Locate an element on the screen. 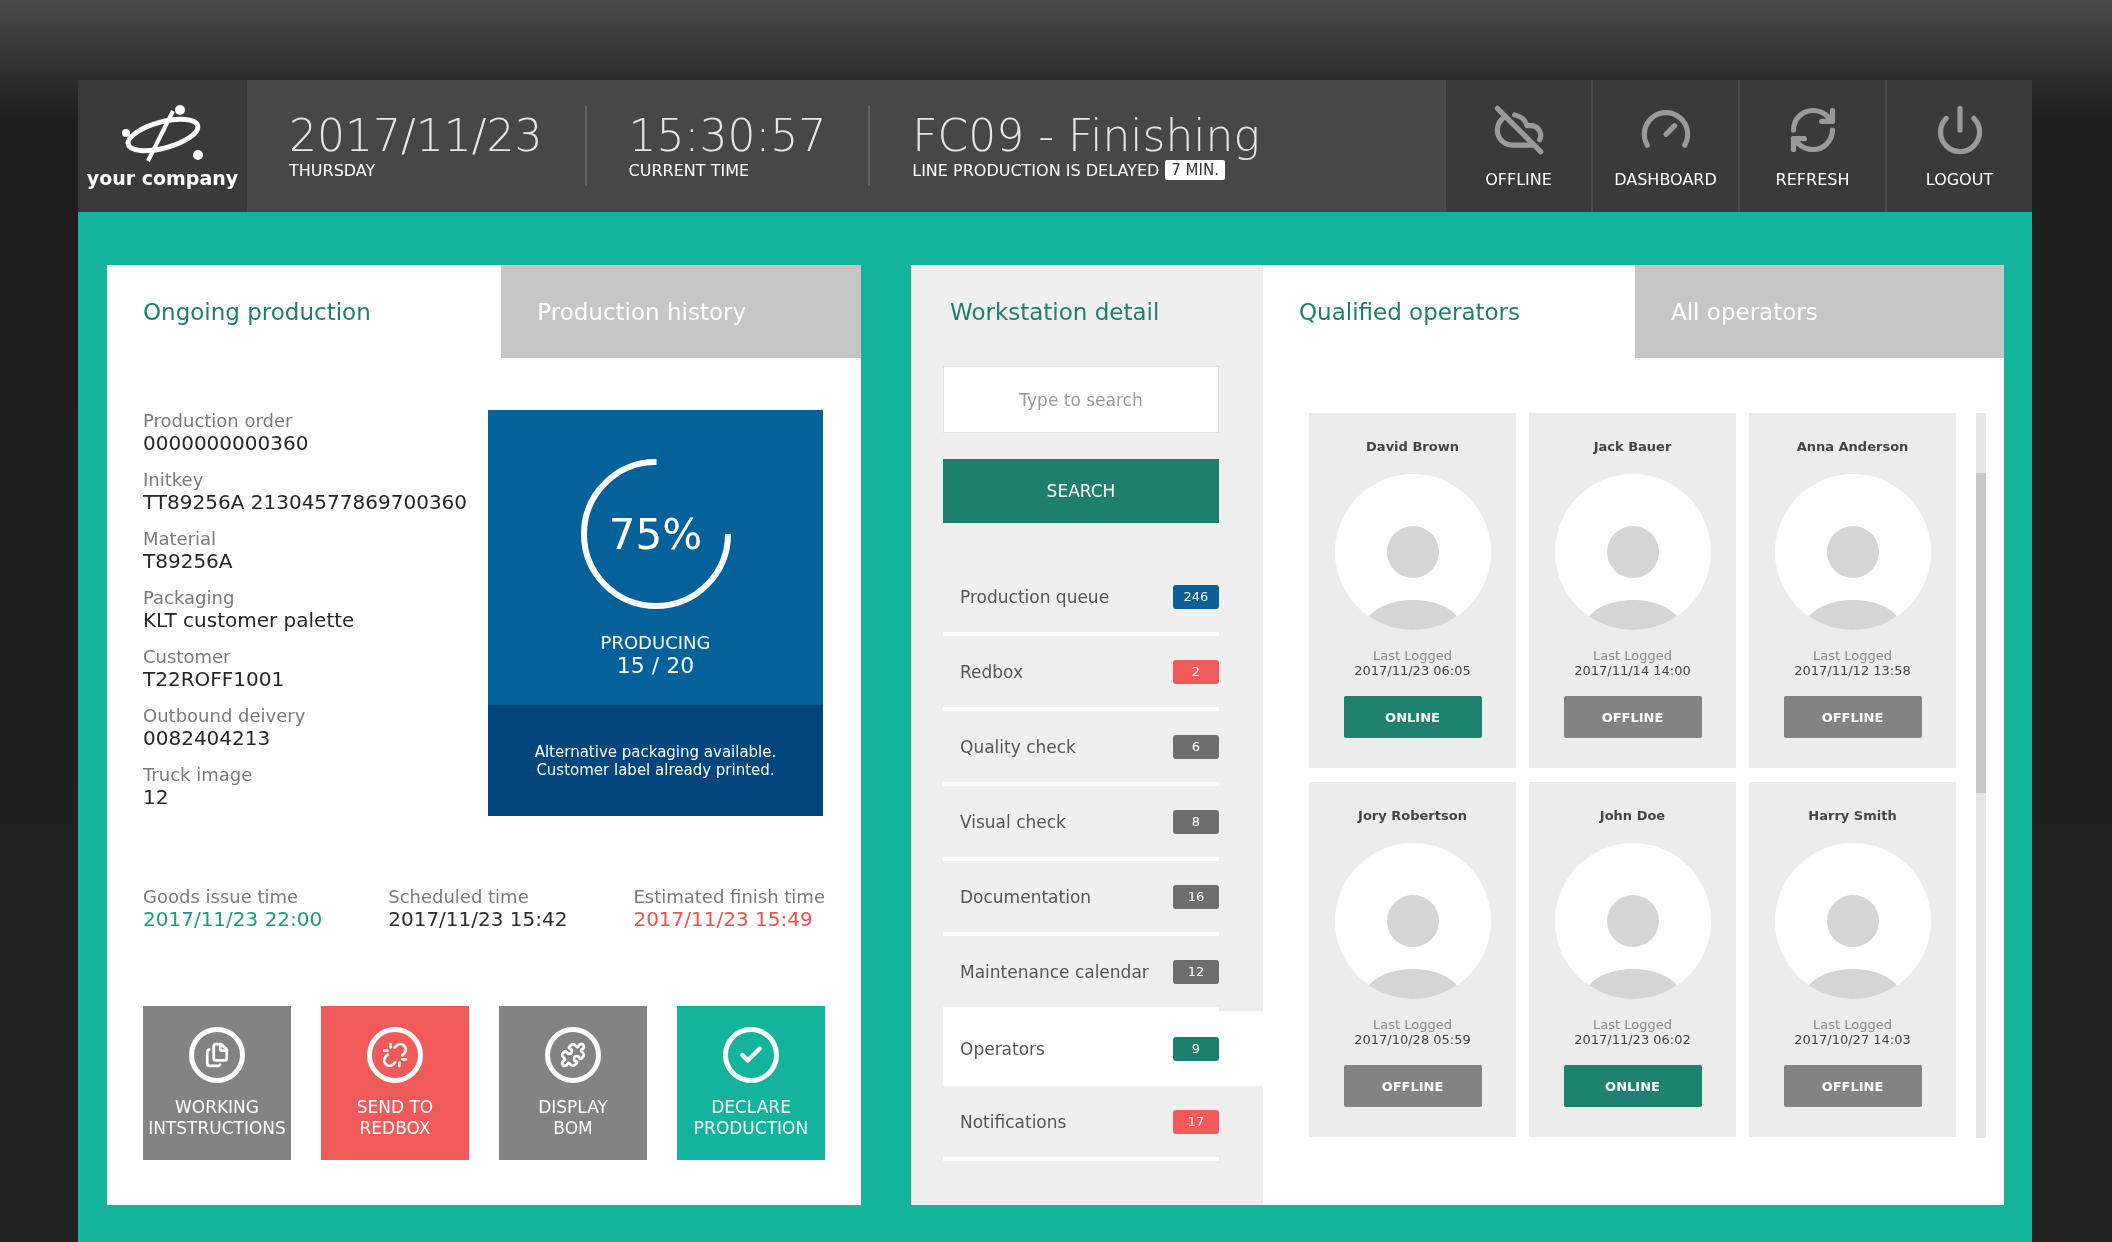 This screenshot has height=1242, width=2112. count-badge: 16 is located at coordinates (1196, 896).